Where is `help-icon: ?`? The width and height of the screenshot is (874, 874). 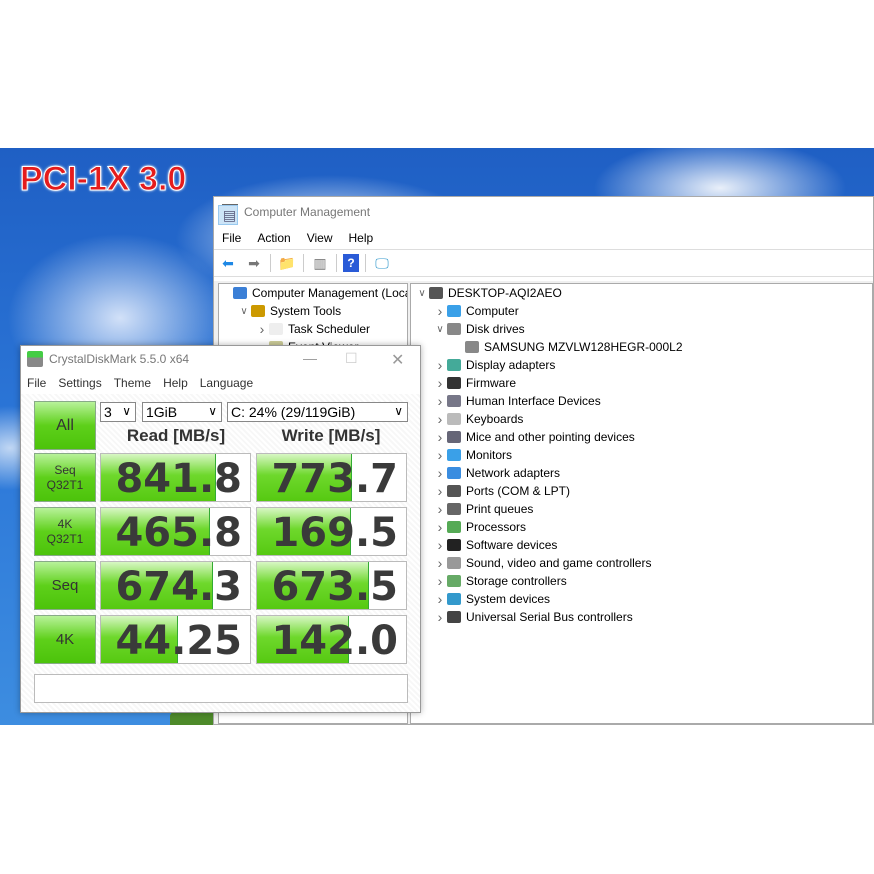
help-icon: ? is located at coordinates (351, 263).